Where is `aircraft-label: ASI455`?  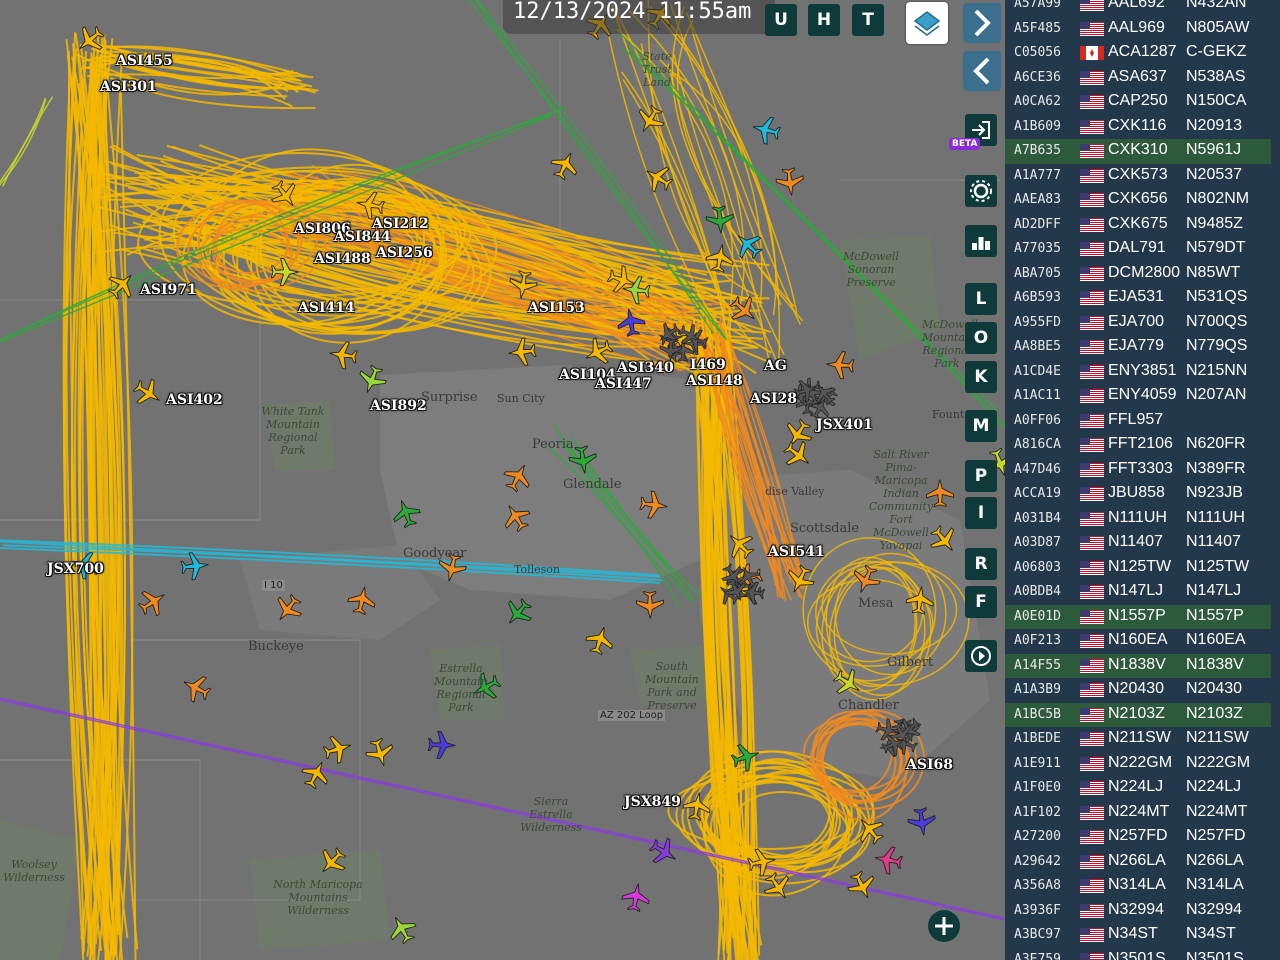 aircraft-label: ASI455 is located at coordinates (144, 61).